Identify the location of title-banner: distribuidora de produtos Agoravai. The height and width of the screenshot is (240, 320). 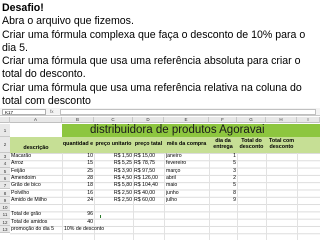
(191, 130).